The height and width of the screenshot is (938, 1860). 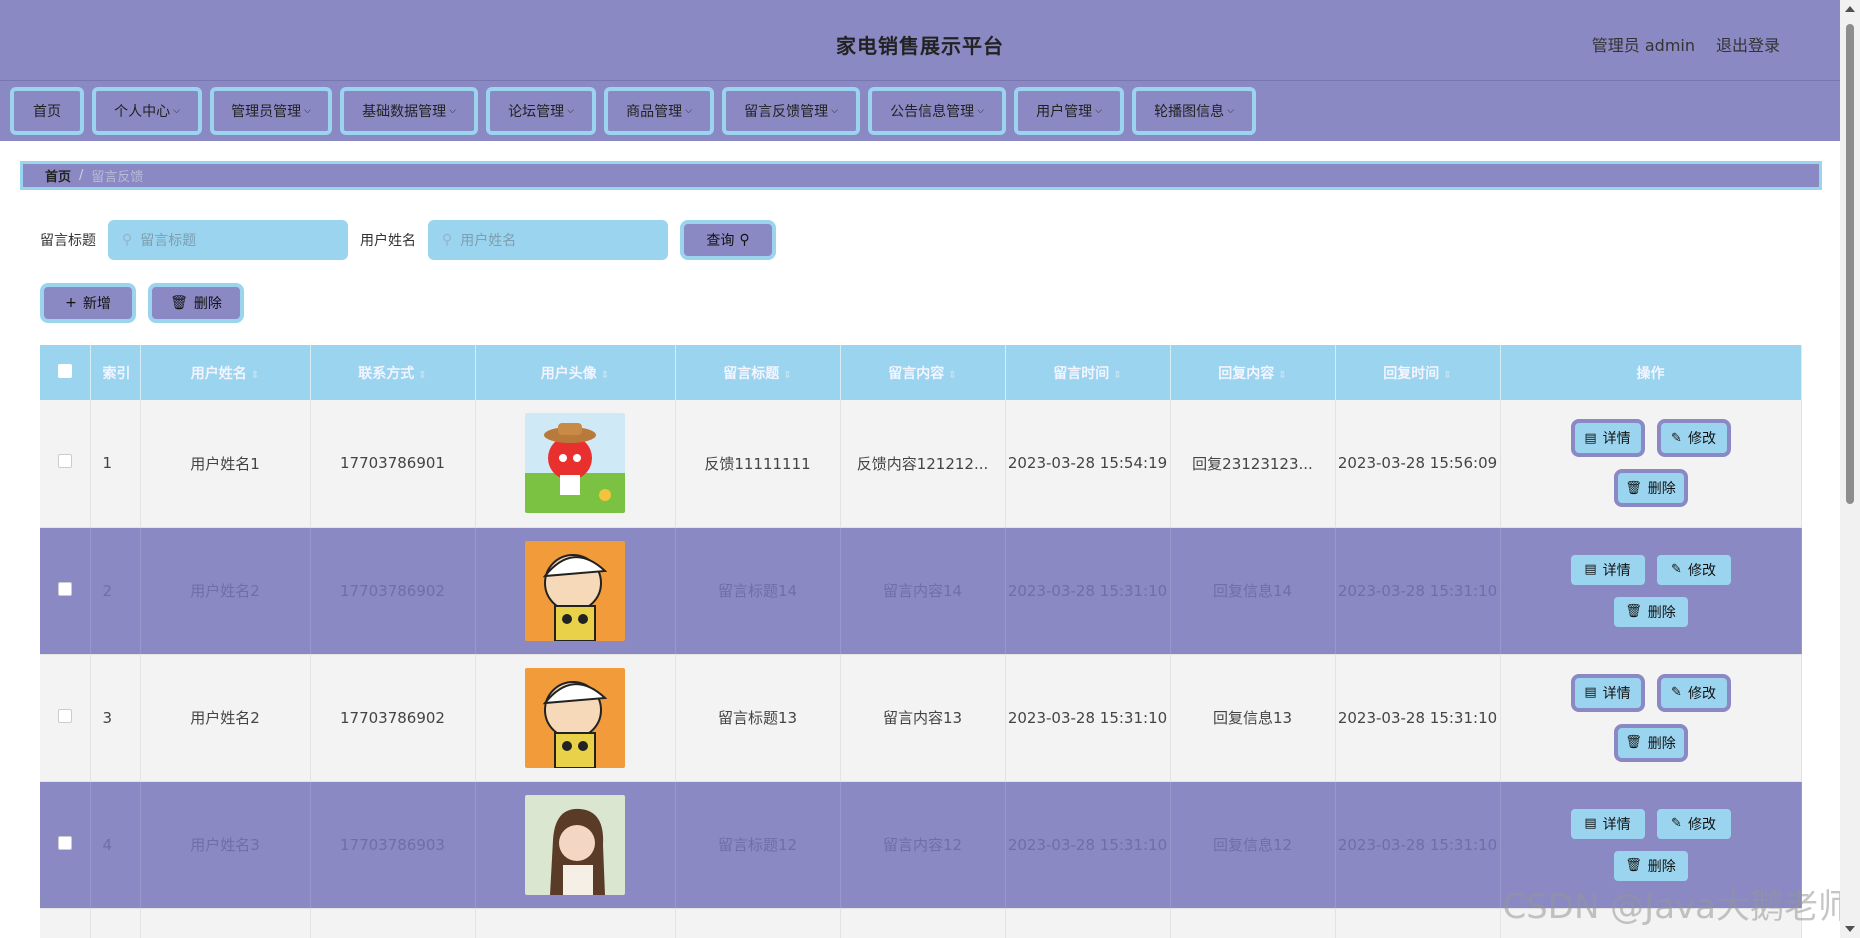 I want to click on avatar-cell, so click(x=575, y=845).